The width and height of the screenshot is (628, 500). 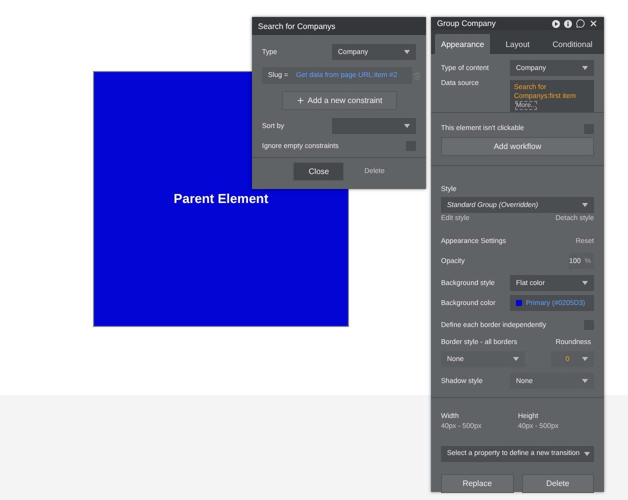 I want to click on add-workflow-button: Add workflow, so click(x=517, y=146).